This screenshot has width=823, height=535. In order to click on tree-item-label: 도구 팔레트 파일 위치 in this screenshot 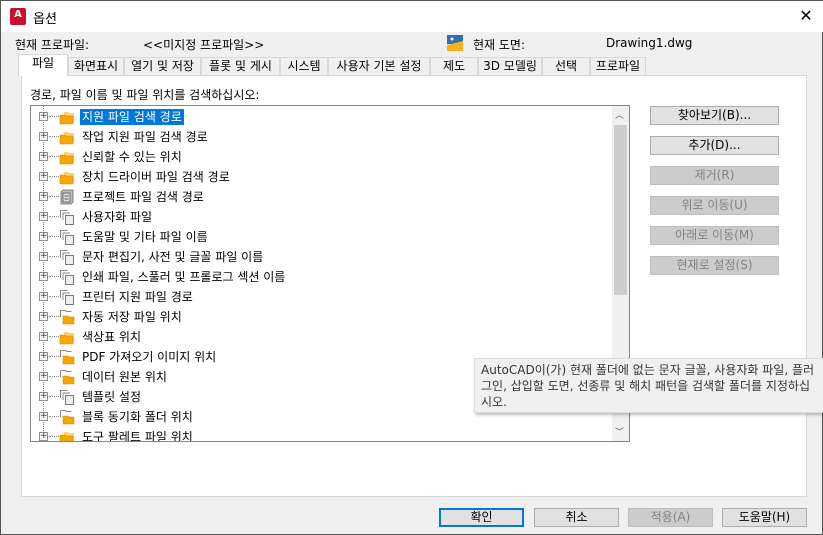, I will do `click(137, 436)`.